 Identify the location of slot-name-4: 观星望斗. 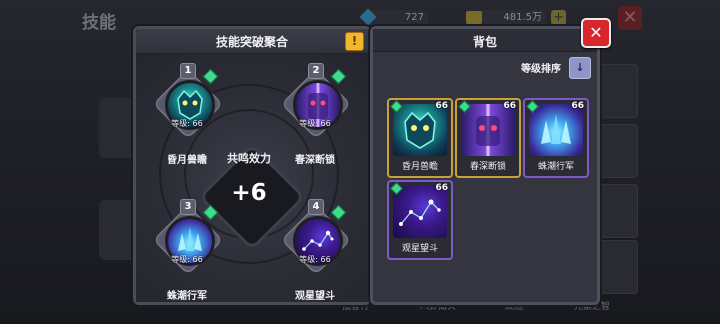
(315, 296).